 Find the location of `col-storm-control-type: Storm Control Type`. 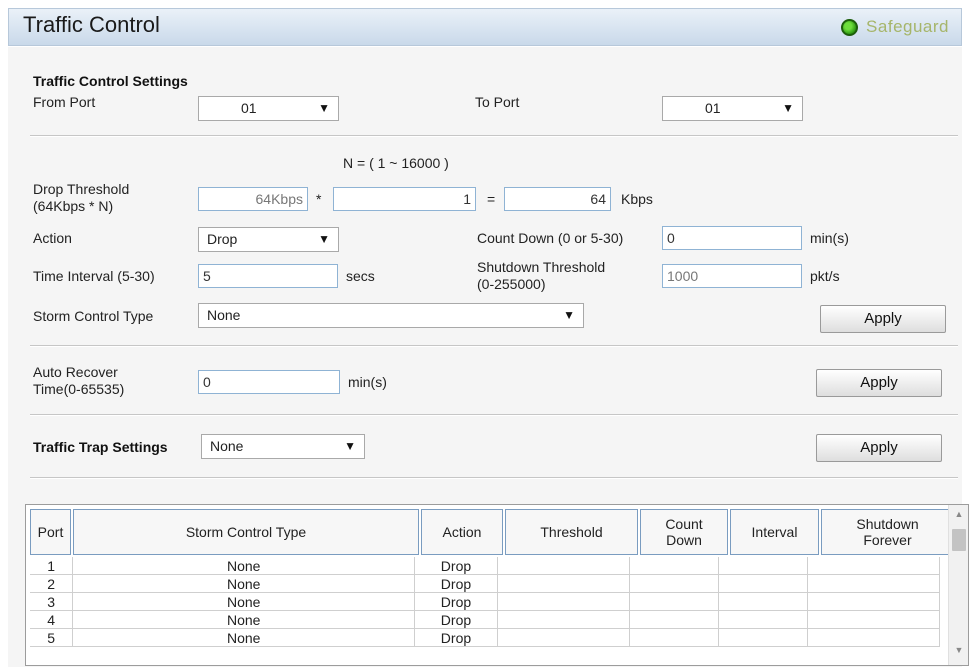

col-storm-control-type: Storm Control Type is located at coordinates (246, 532).